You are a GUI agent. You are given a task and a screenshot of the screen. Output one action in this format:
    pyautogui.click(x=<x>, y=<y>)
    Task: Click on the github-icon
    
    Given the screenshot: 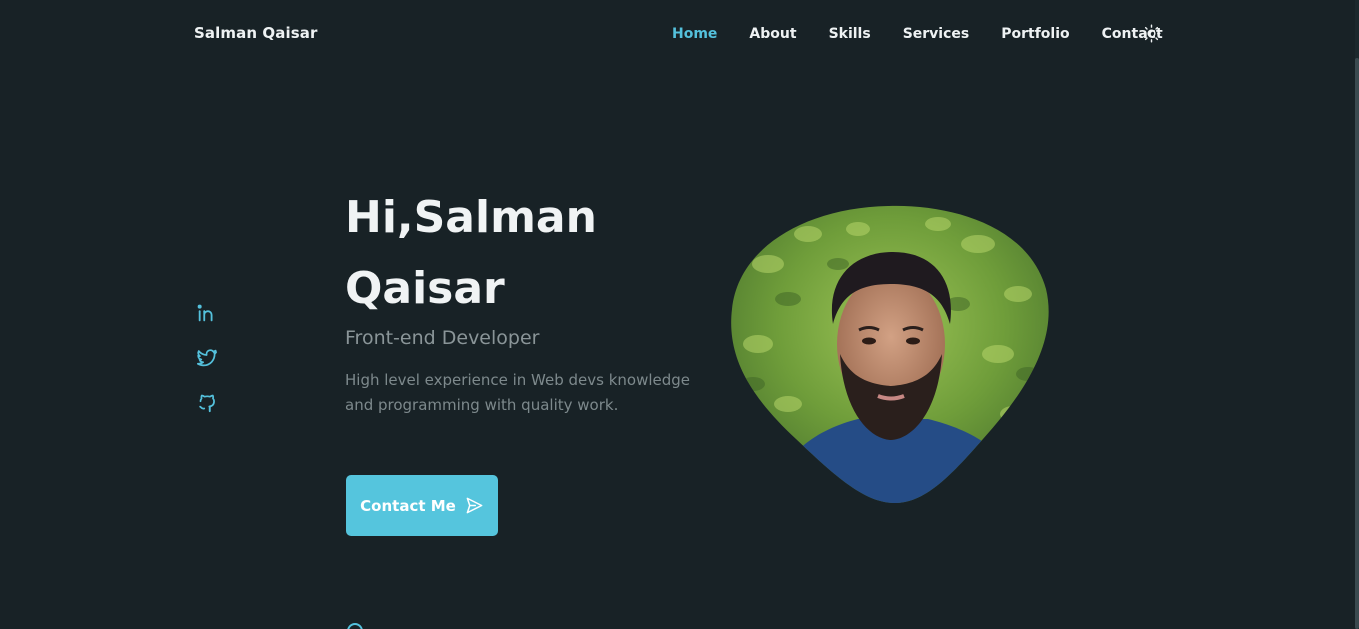 What is the action you would take?
    pyautogui.click(x=207, y=403)
    